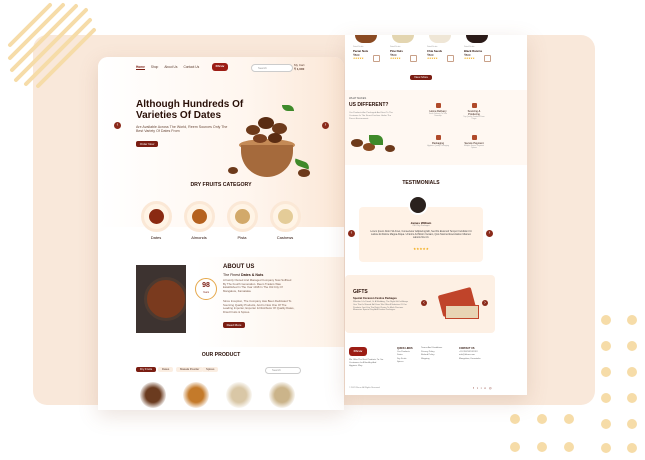  What do you see at coordinates (405, 363) in the screenshot?
I see `footer-link: Spices` at bounding box center [405, 363].